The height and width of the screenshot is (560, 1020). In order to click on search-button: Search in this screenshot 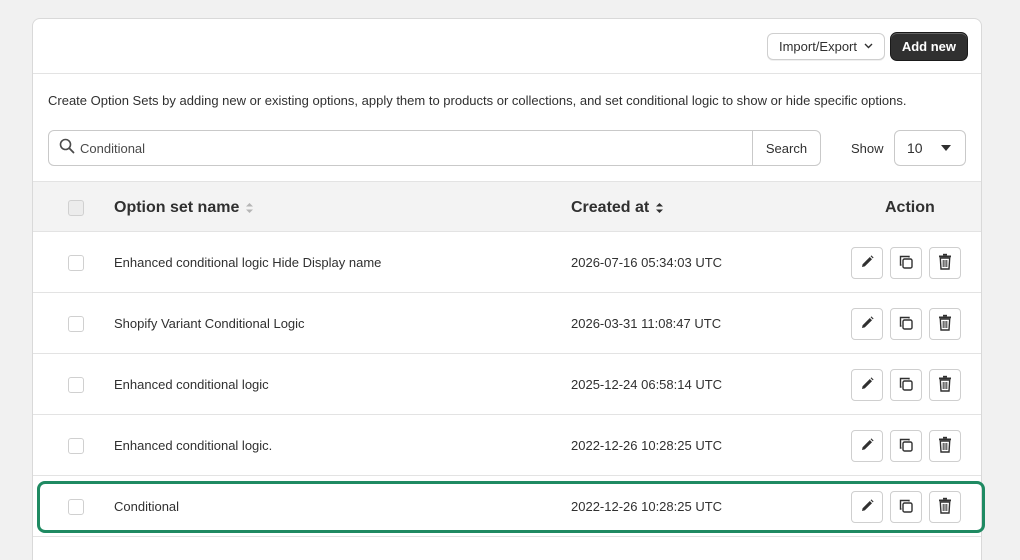, I will do `click(786, 148)`.